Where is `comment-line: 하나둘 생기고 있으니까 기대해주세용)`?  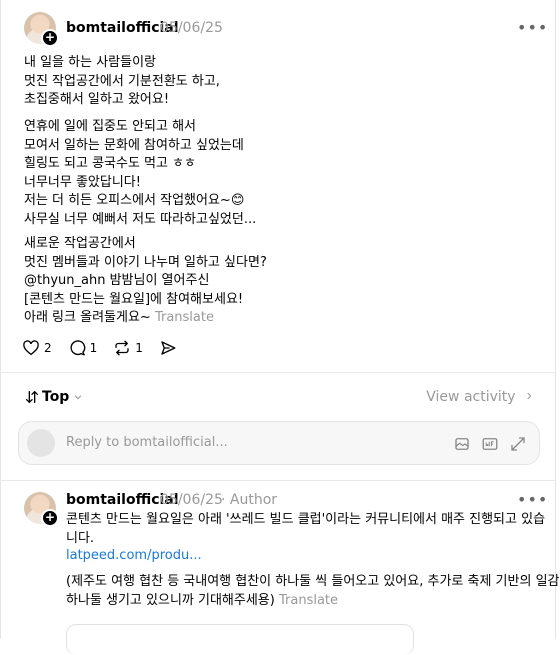
comment-line: 하나둘 생기고 있으니까 기대해주세용) is located at coordinates (170, 600).